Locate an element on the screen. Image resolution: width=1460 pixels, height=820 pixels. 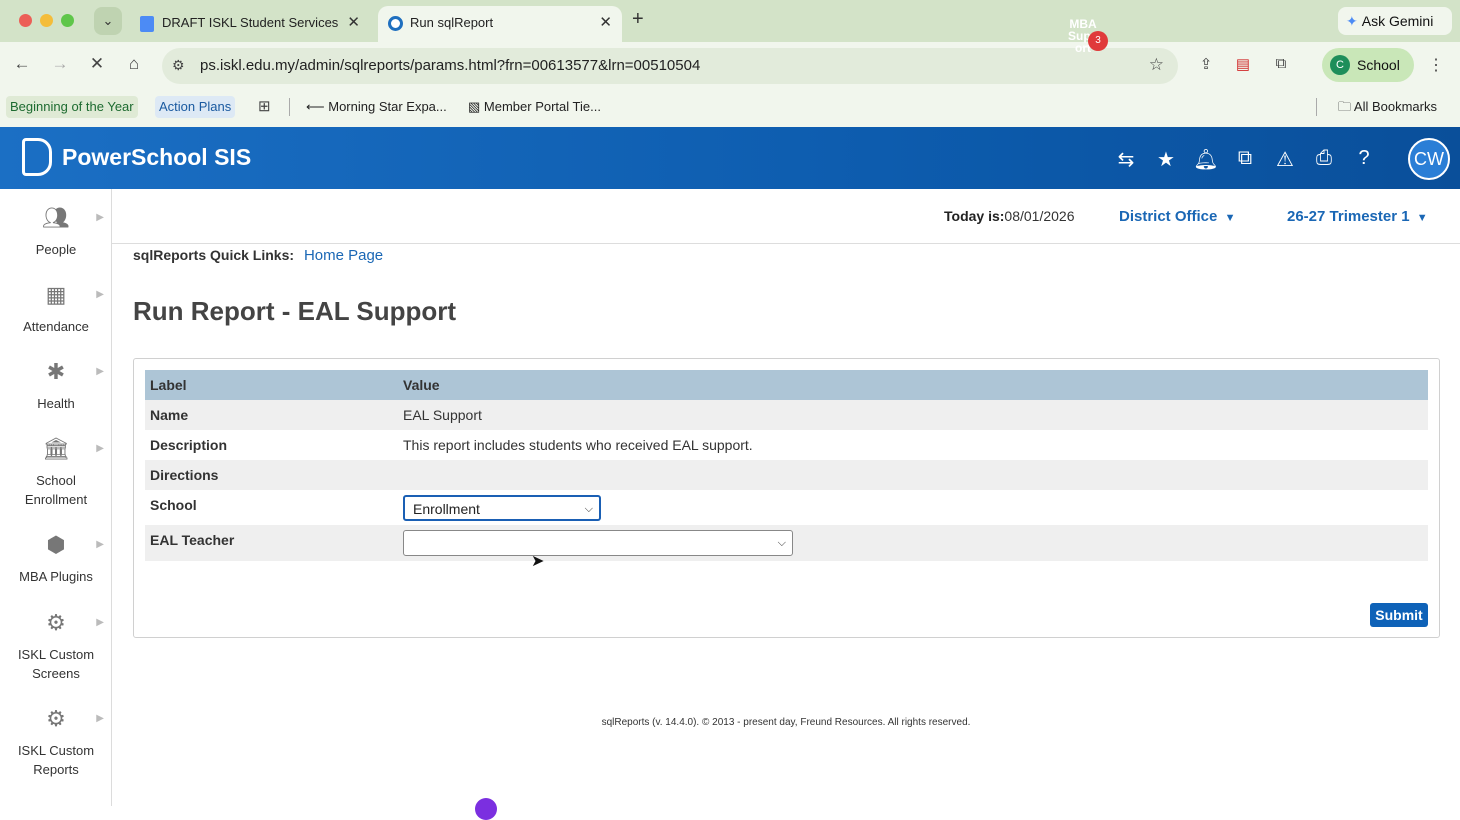
bell-icon: 🔔︎ is located at coordinates (1206, 159).